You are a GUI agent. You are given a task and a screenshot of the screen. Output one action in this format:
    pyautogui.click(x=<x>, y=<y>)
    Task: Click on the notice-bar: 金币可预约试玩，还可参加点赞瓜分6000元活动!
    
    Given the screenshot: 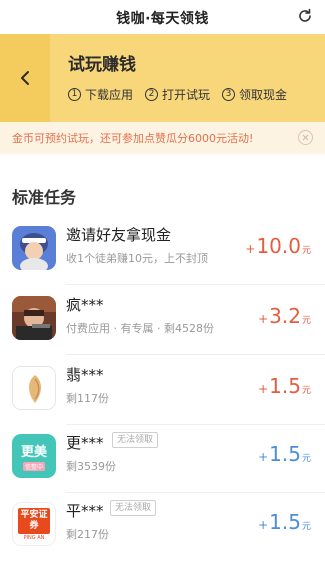 What is the action you would take?
    pyautogui.click(x=162, y=138)
    